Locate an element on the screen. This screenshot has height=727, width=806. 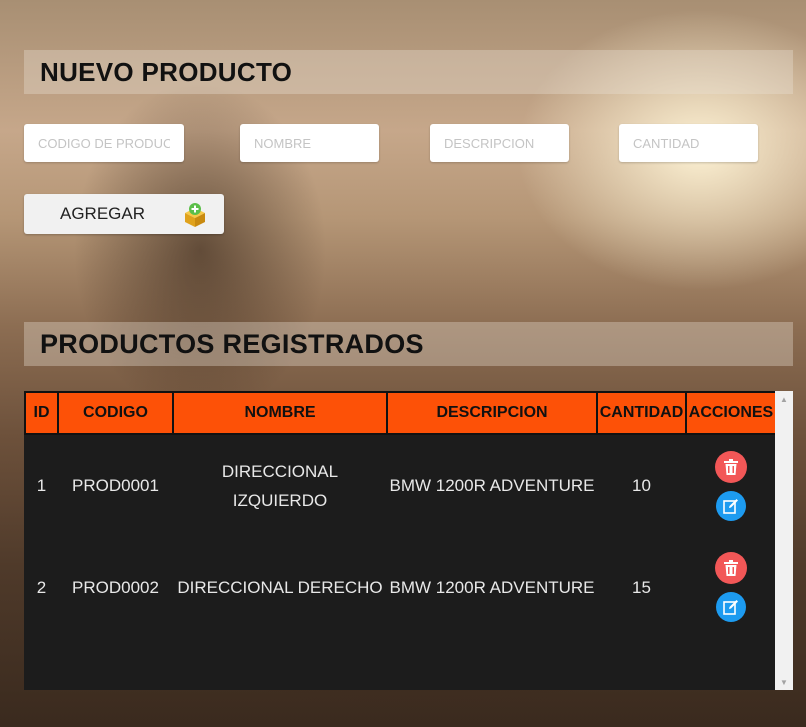
products-header: PRODUCTOS REGISTRADOS is located at coordinates (408, 344).